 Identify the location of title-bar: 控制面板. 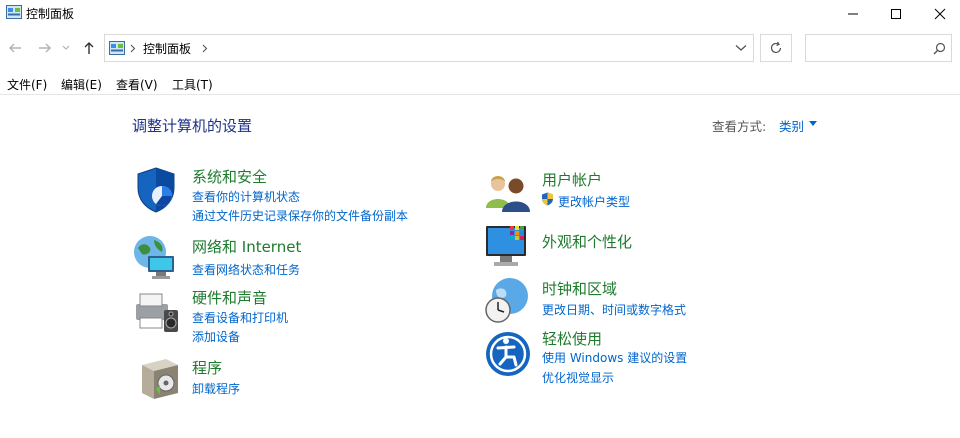
(480, 14).